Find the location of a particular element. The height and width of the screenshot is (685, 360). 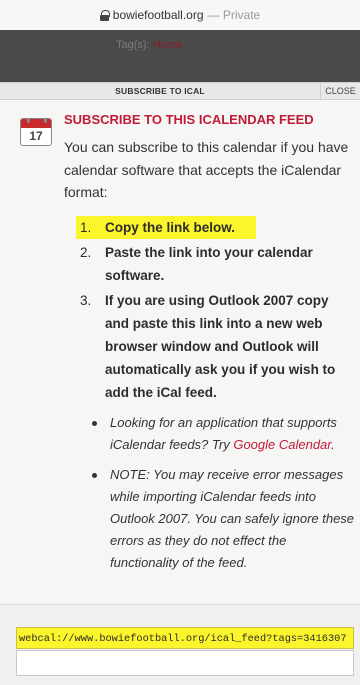

step-item: 1. Copy the link below. is located at coordinates (166, 227).